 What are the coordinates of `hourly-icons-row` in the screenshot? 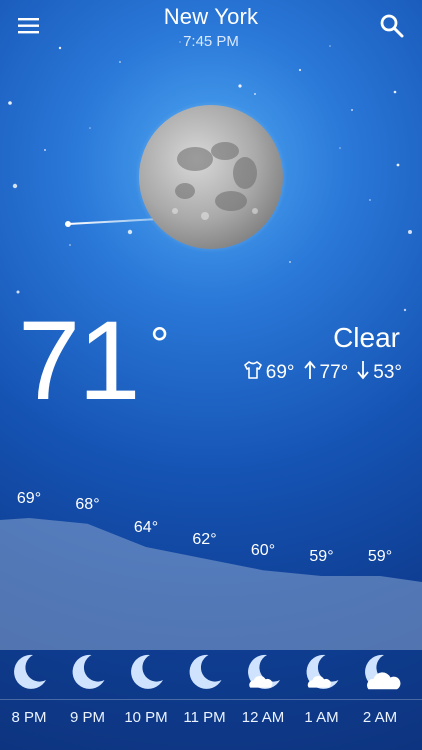 It's located at (207, 672).